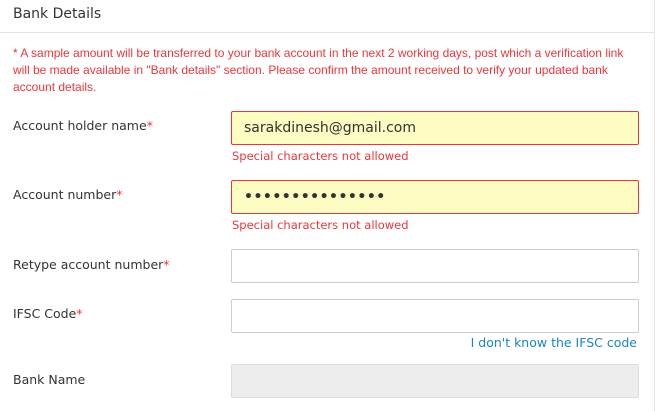  Describe the element at coordinates (435, 266) in the screenshot. I see `retype-account-number-input` at that location.